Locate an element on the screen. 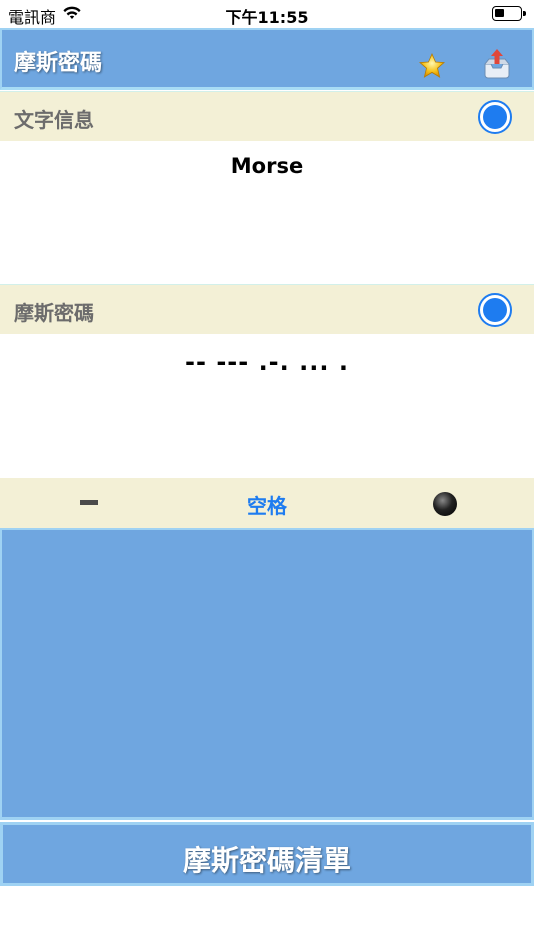  text-section-header: 文字信息 is located at coordinates (267, 116).